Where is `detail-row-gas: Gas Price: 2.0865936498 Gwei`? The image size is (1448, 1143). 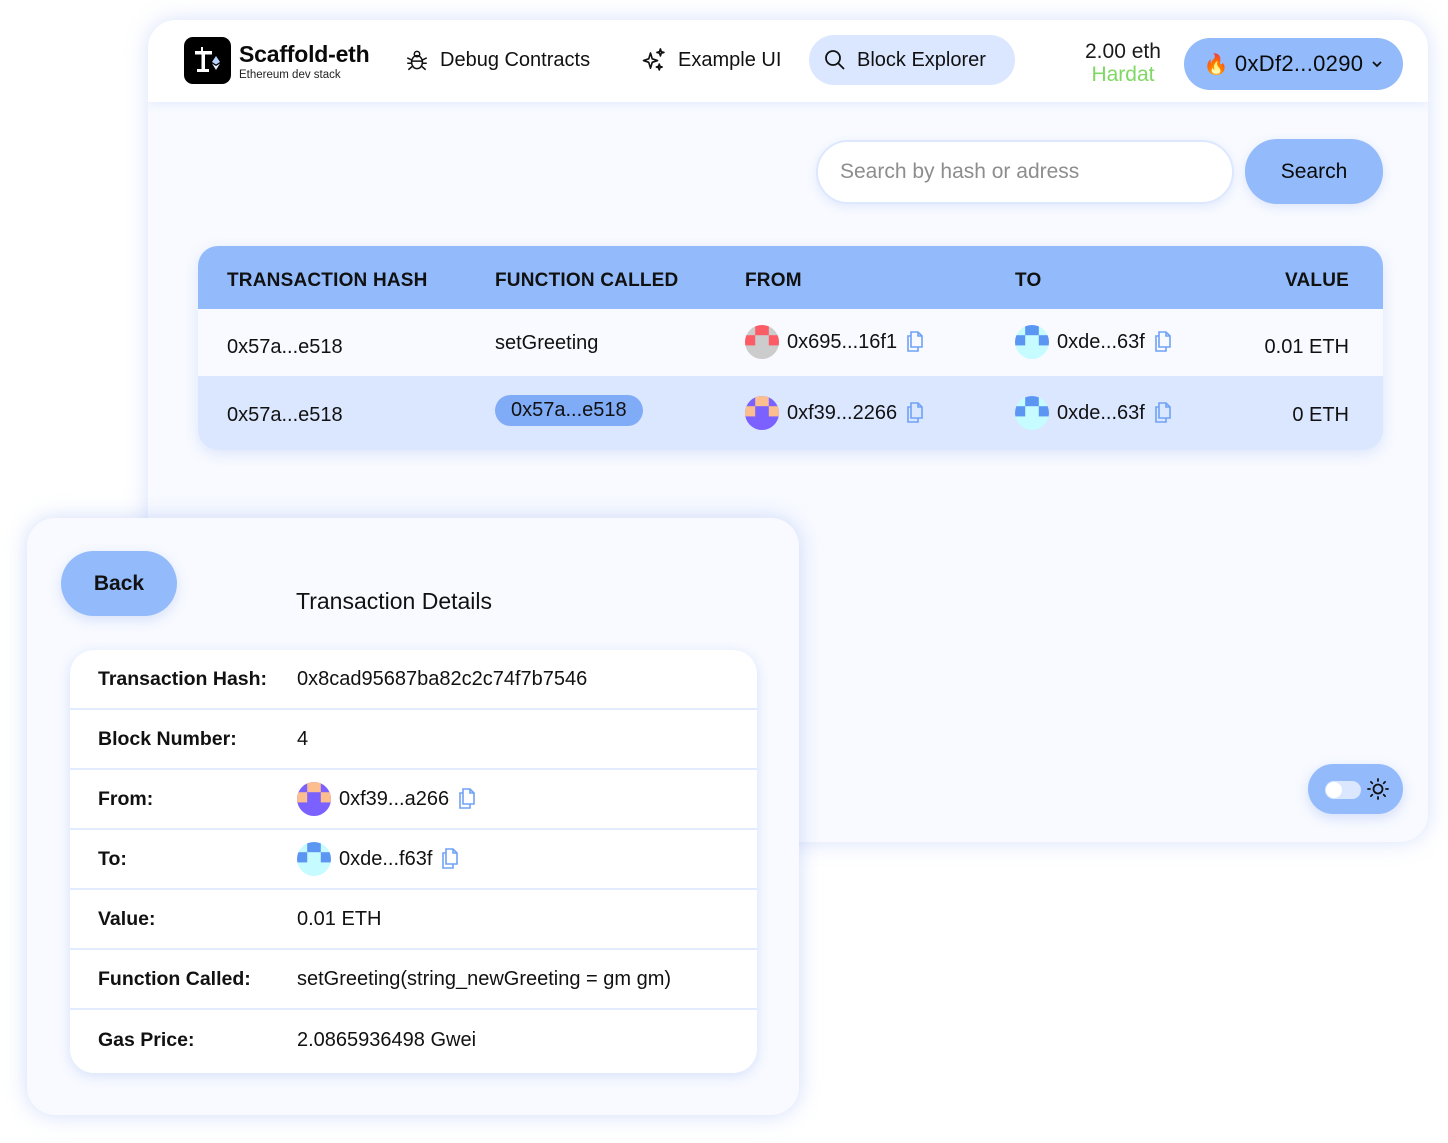
detail-row-gas: Gas Price: 2.0865936498 Gwei is located at coordinates (413, 1040).